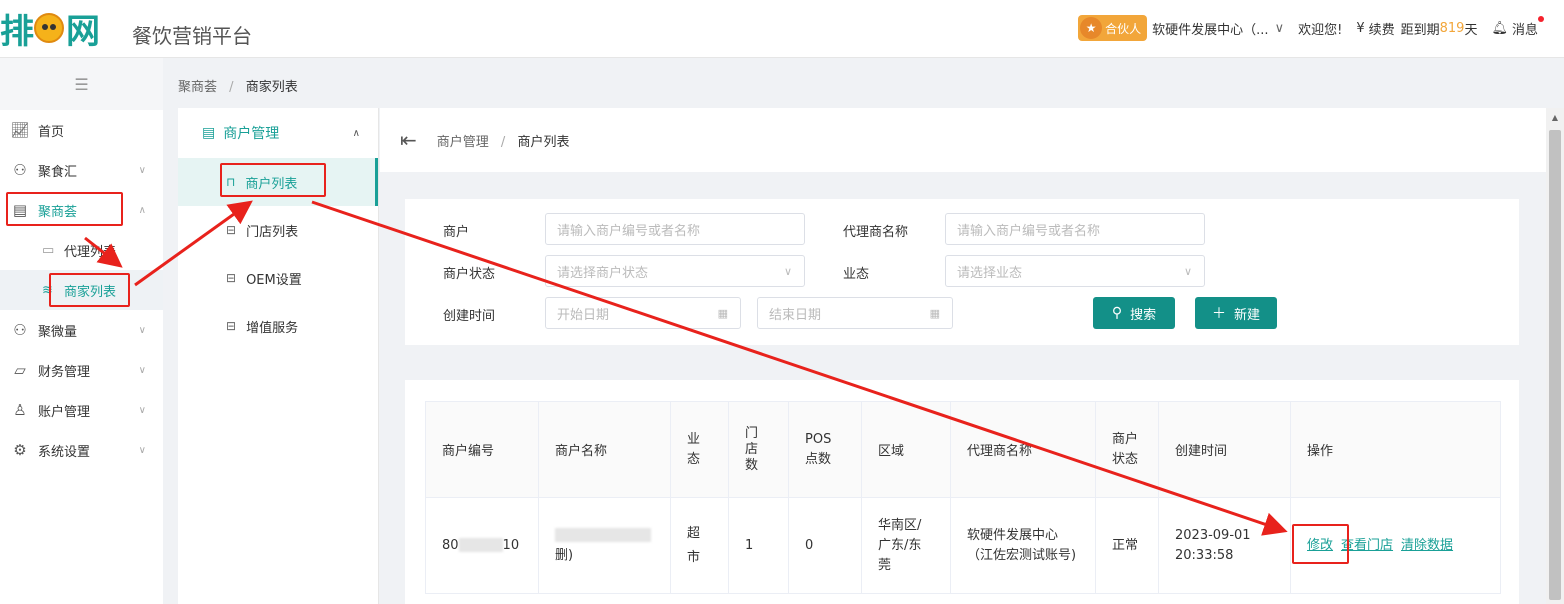 The width and height of the screenshot is (1564, 604). Describe the element at coordinates (81, 450) in the screenshot. I see `sidebar-item-settings: ⚙ 系统设置 ∨` at that location.